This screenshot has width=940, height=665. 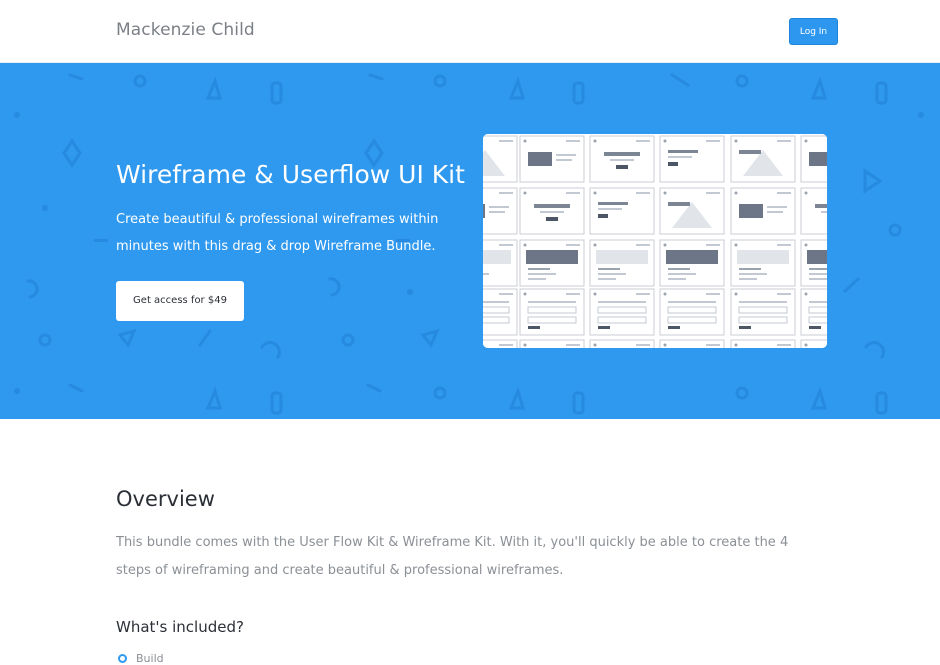 What do you see at coordinates (470, 31) in the screenshot?
I see `site-header: Mackenzie Child Log In` at bounding box center [470, 31].